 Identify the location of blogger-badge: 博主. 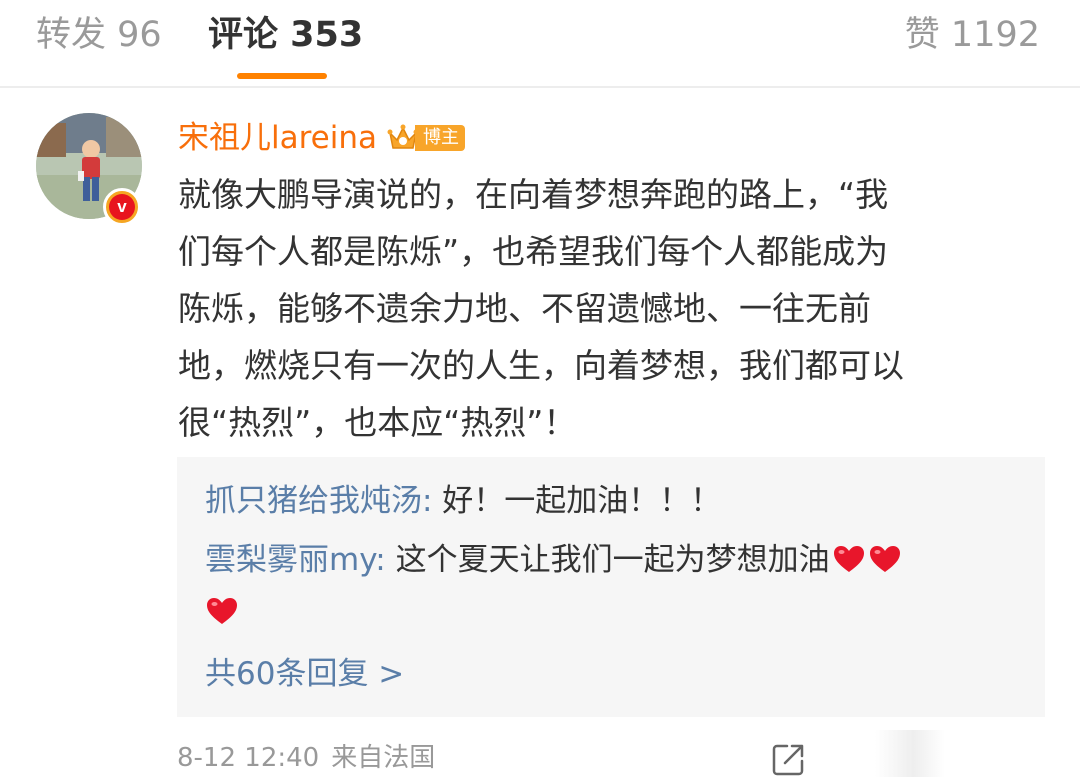
(426, 138).